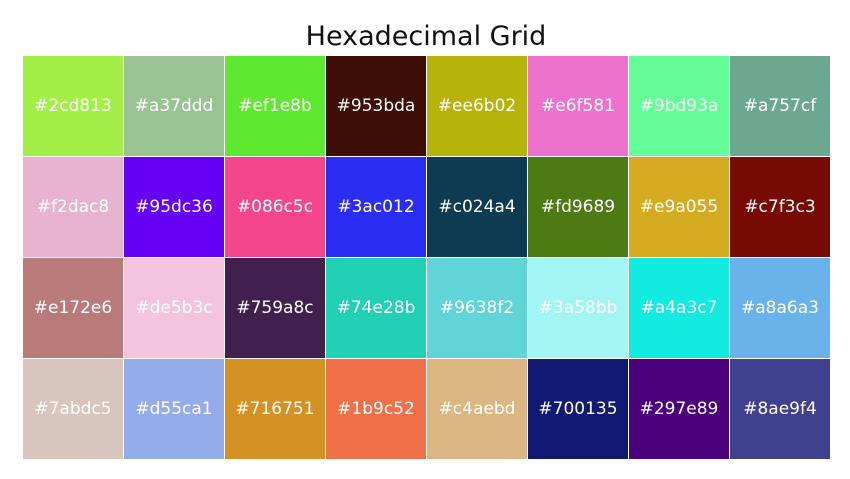 The image size is (850, 479). What do you see at coordinates (376, 207) in the screenshot?
I see `color-cell: #3ac012` at bounding box center [376, 207].